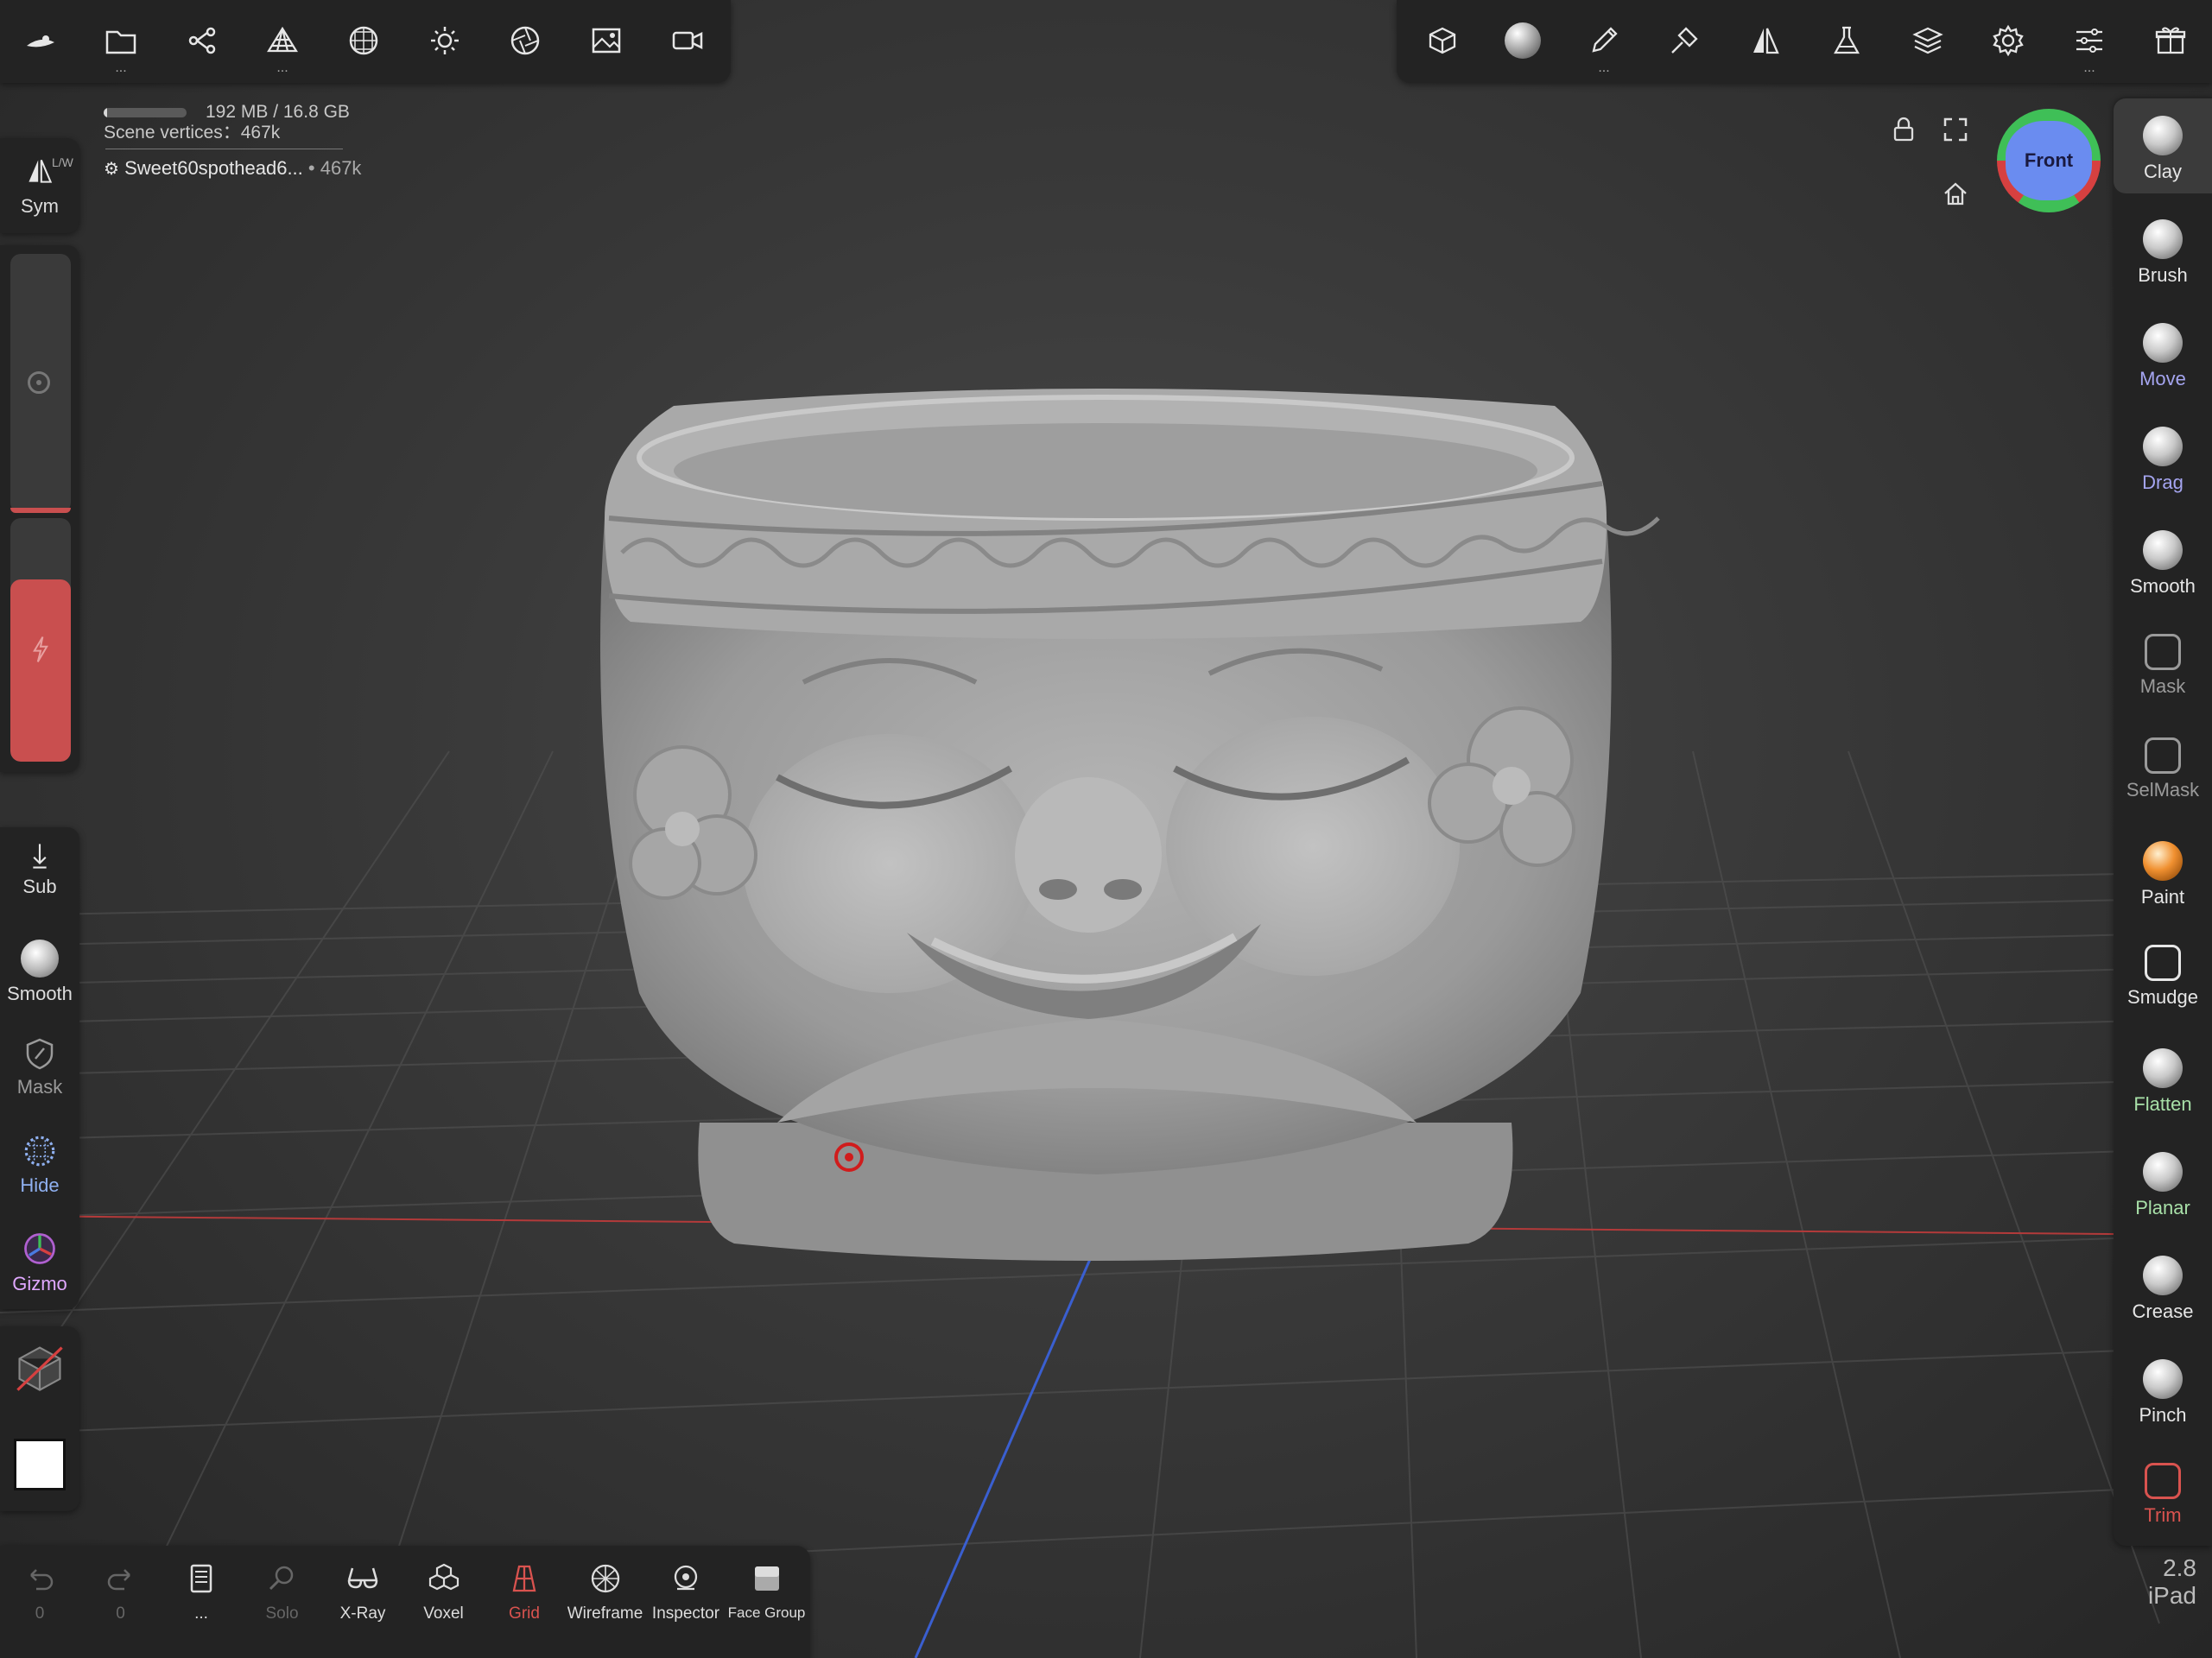  I want to click on tool-label: Crease, so click(2163, 1311).